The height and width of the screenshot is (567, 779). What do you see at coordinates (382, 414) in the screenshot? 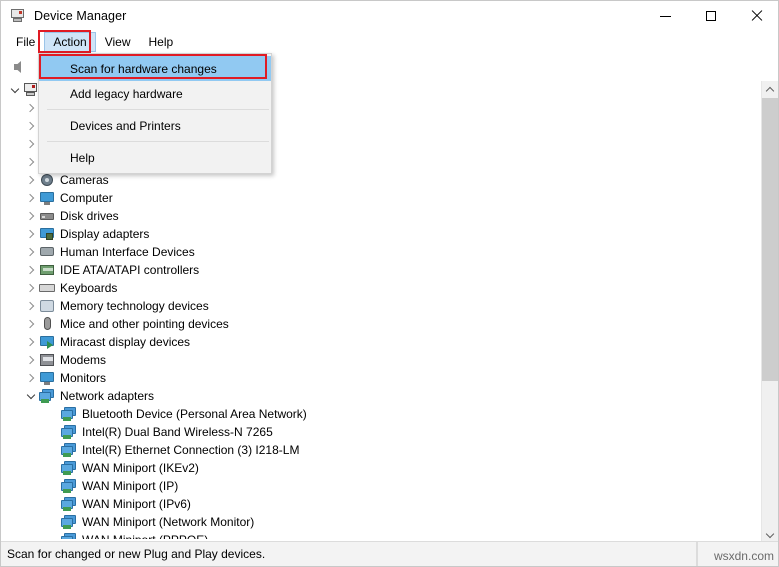
I see `tree-row-device: Bluetooth Device (Personal Area Network)` at bounding box center [382, 414].